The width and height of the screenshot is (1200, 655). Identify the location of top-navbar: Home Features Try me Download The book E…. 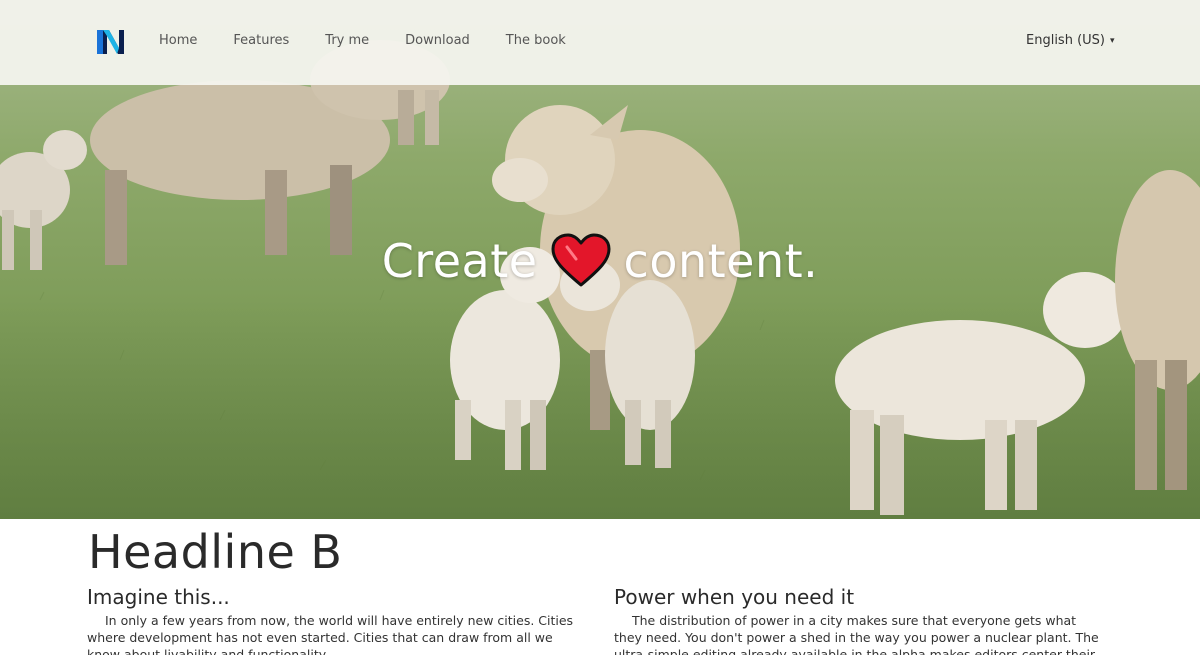
(600, 42).